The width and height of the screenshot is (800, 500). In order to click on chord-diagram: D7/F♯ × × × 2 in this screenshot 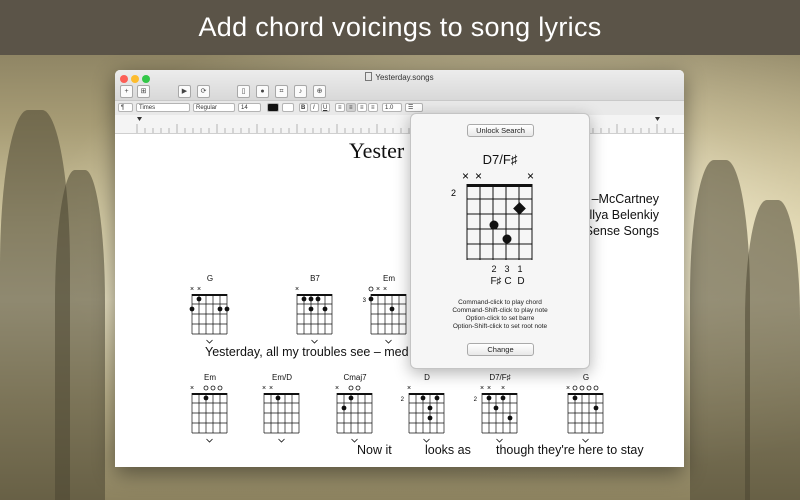, I will do `click(500, 416)`.